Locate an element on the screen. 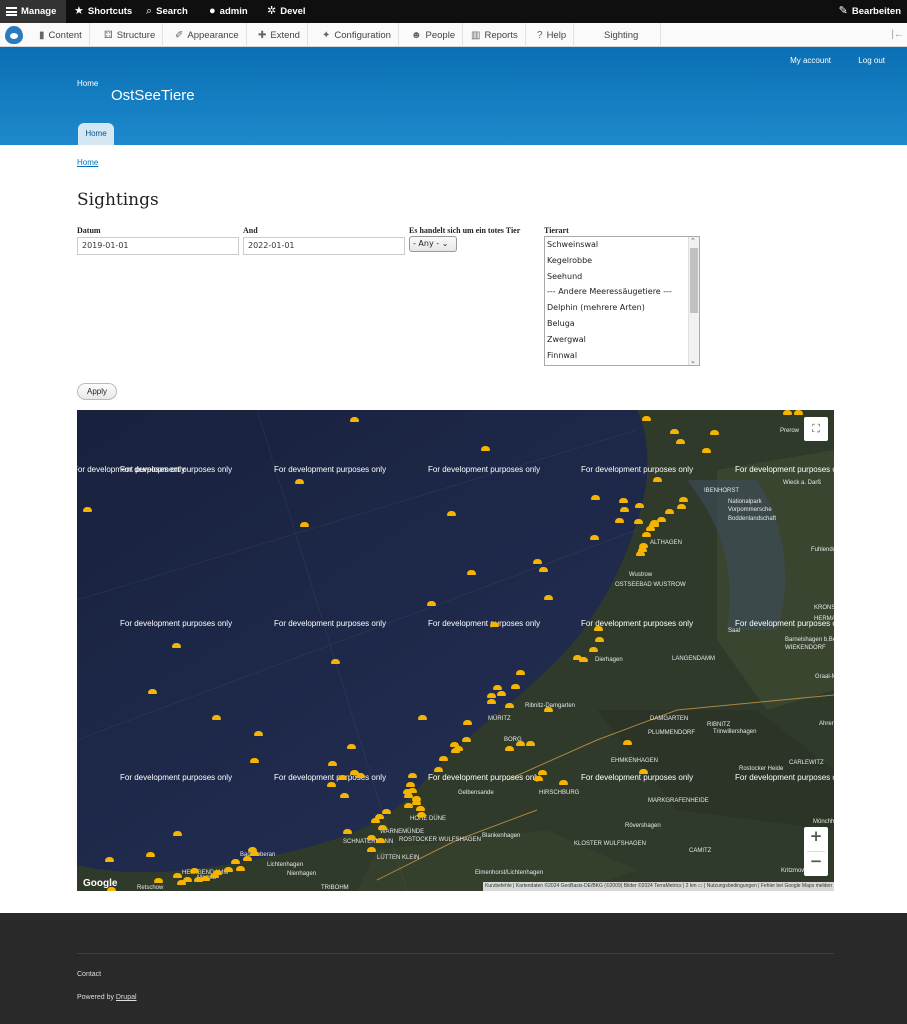  keyboard-shortcuts-link: Kurzbefehle is located at coordinates (498, 886).